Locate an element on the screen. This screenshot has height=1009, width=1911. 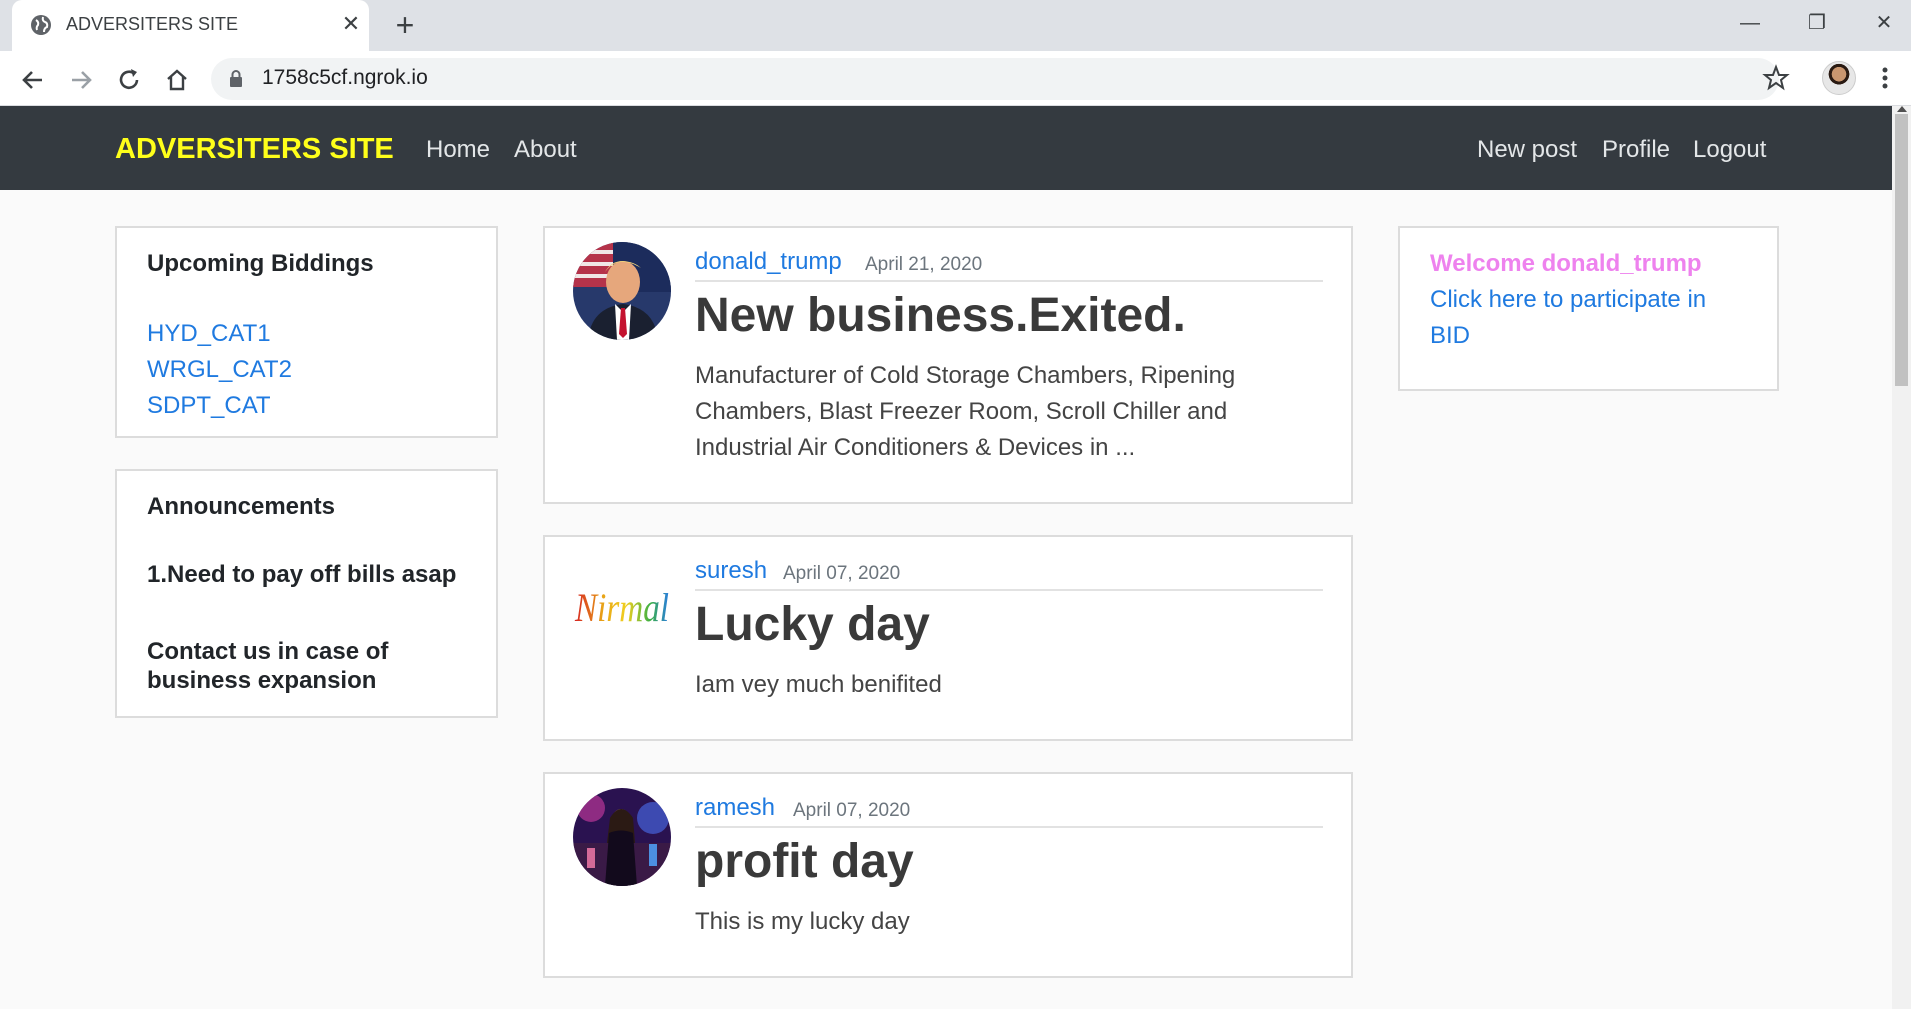
nav-new-post-link: New post is located at coordinates (1527, 150).